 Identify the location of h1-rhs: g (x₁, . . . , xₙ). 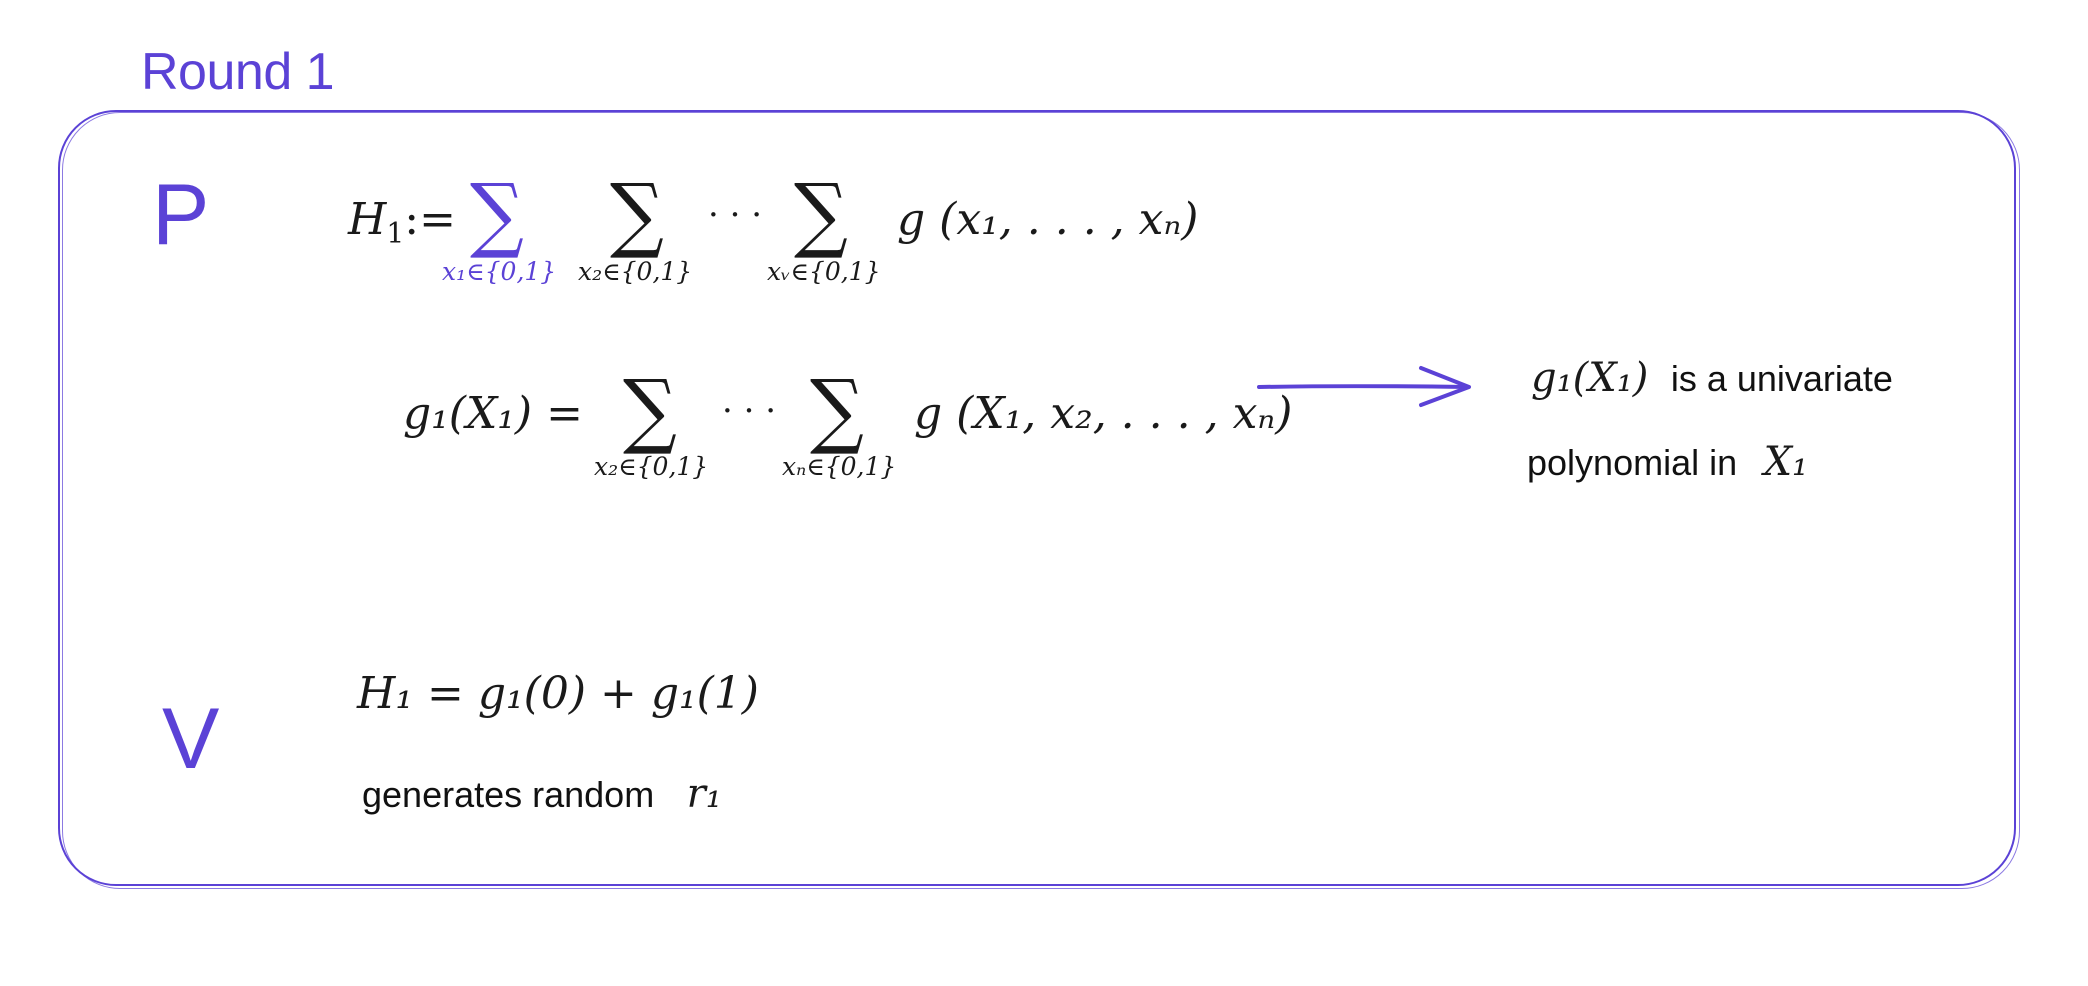
(1048, 219).